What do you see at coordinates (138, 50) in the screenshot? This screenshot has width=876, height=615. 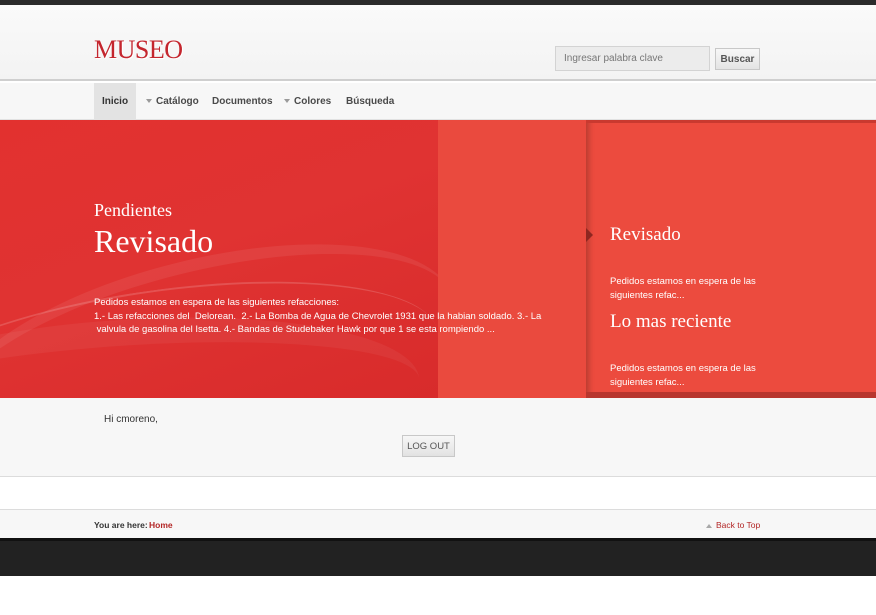 I see `site-logo: MUSEO` at bounding box center [138, 50].